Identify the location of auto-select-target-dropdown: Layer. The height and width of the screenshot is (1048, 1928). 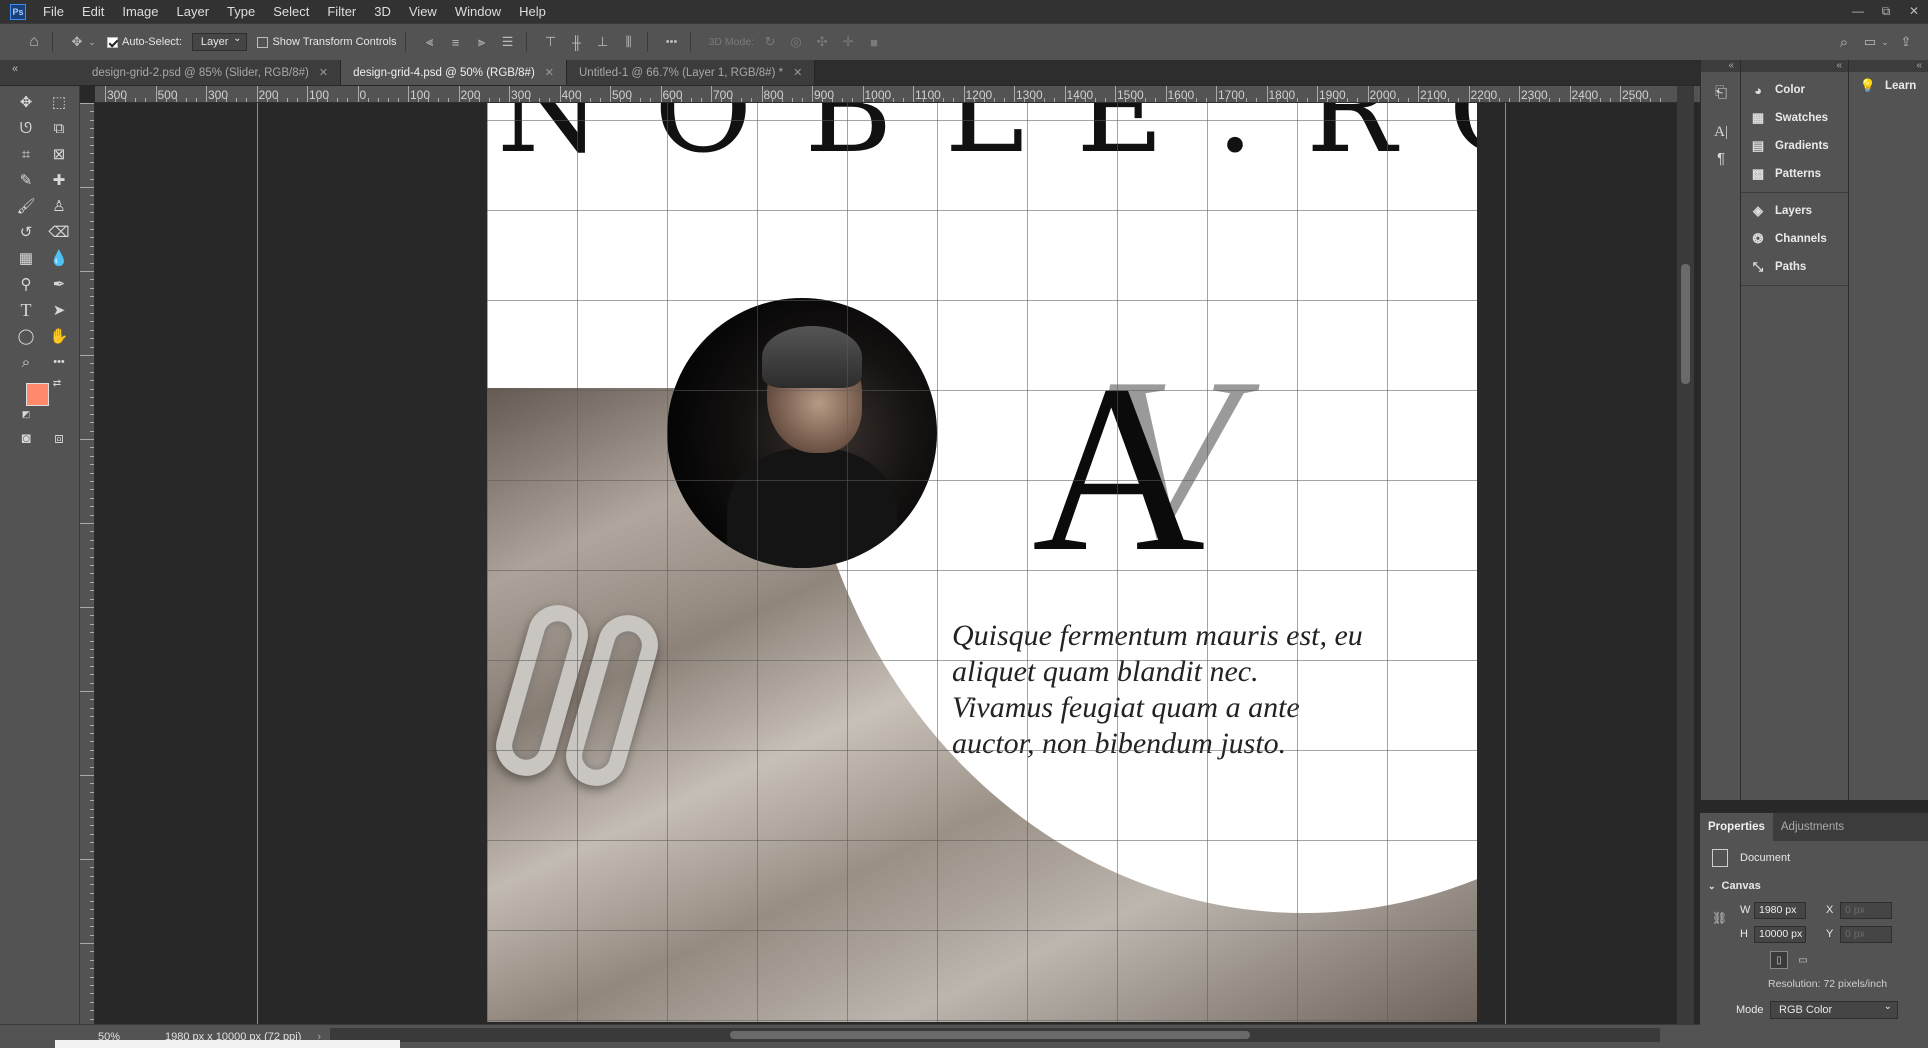
(219, 42).